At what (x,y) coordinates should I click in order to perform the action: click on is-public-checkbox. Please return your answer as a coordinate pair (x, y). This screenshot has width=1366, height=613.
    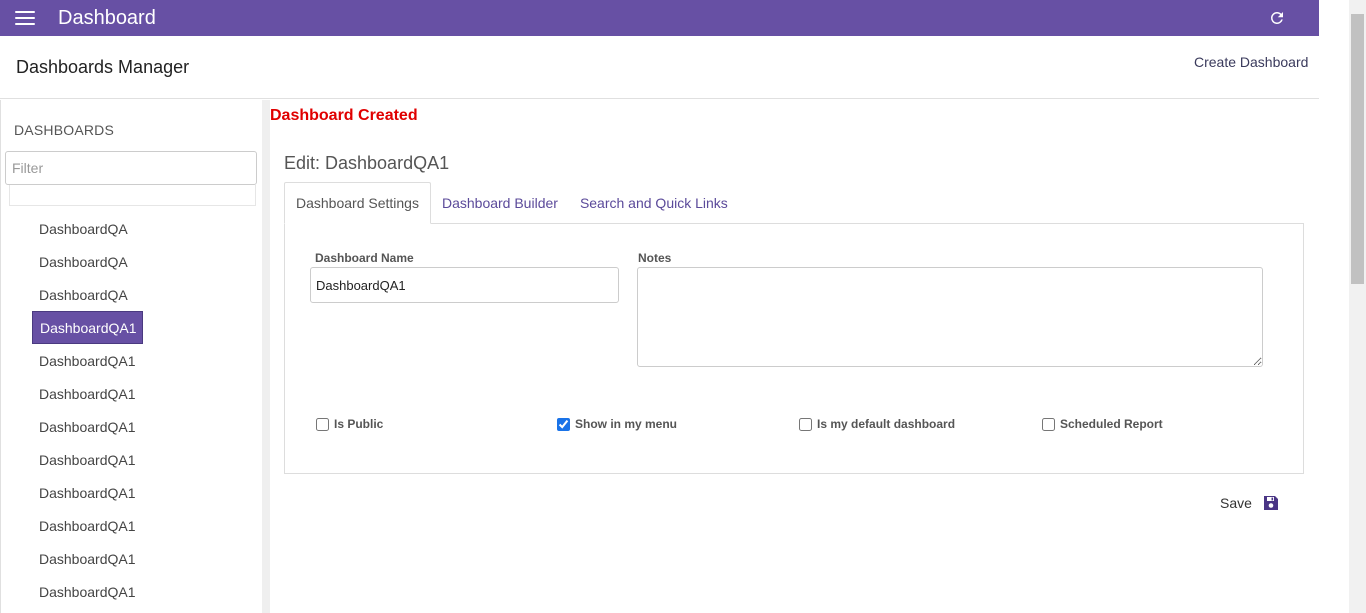
    Looking at the image, I should click on (322, 424).